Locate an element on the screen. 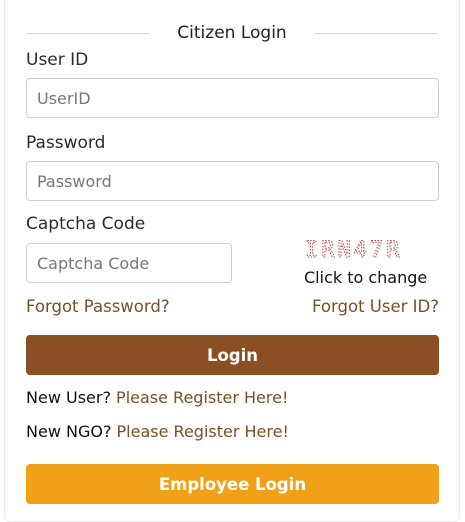 This screenshot has height=522, width=465. user-id-input is located at coordinates (232, 98).